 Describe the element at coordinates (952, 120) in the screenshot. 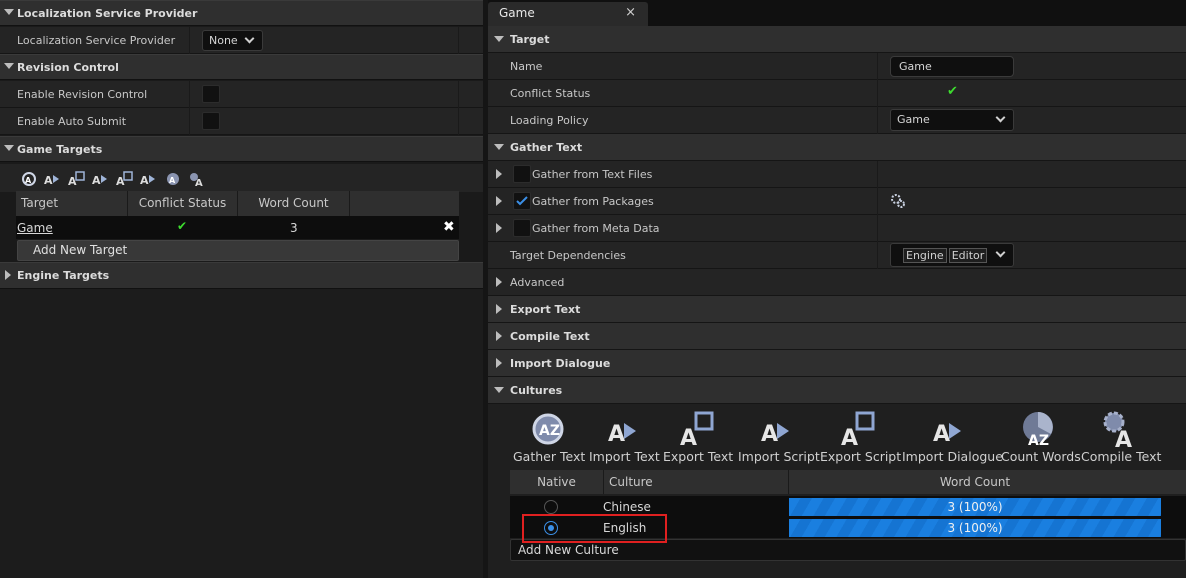

I see `loading-policy-dropdown: Game` at that location.